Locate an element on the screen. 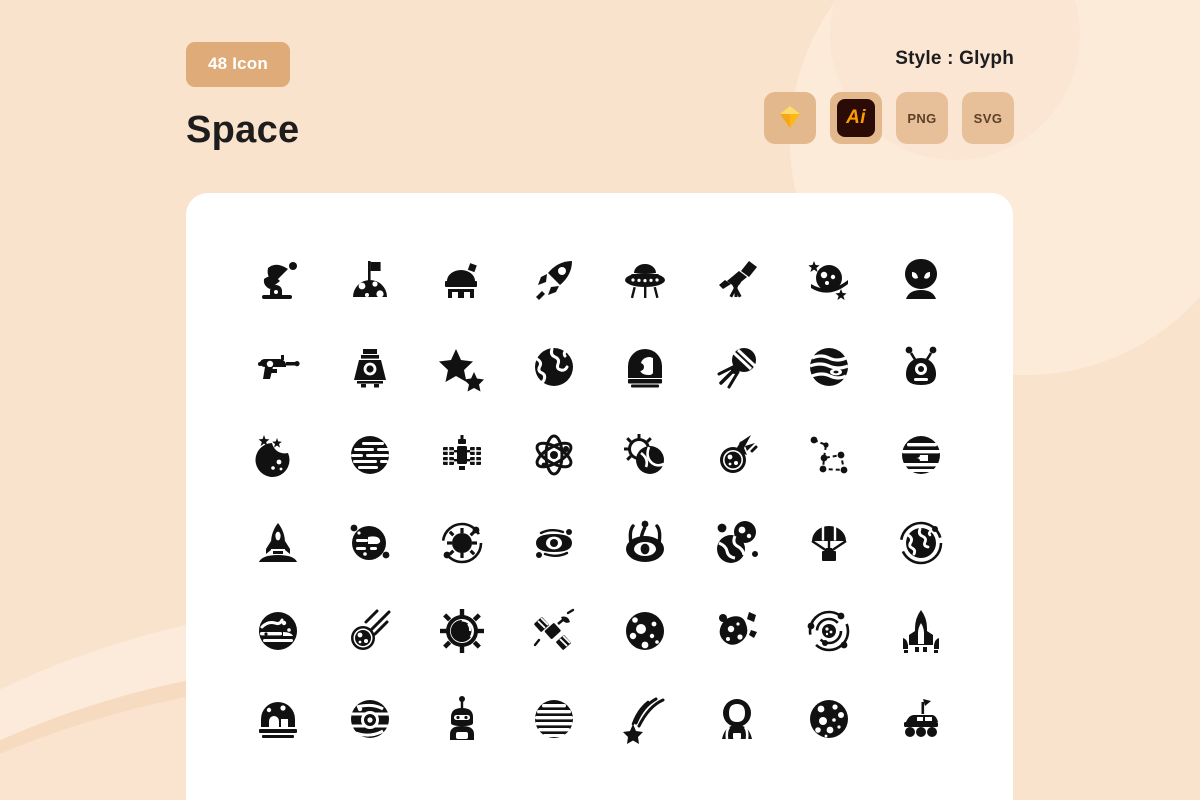 The width and height of the screenshot is (1200, 800). astronaut-icon is located at coordinates (737, 719).